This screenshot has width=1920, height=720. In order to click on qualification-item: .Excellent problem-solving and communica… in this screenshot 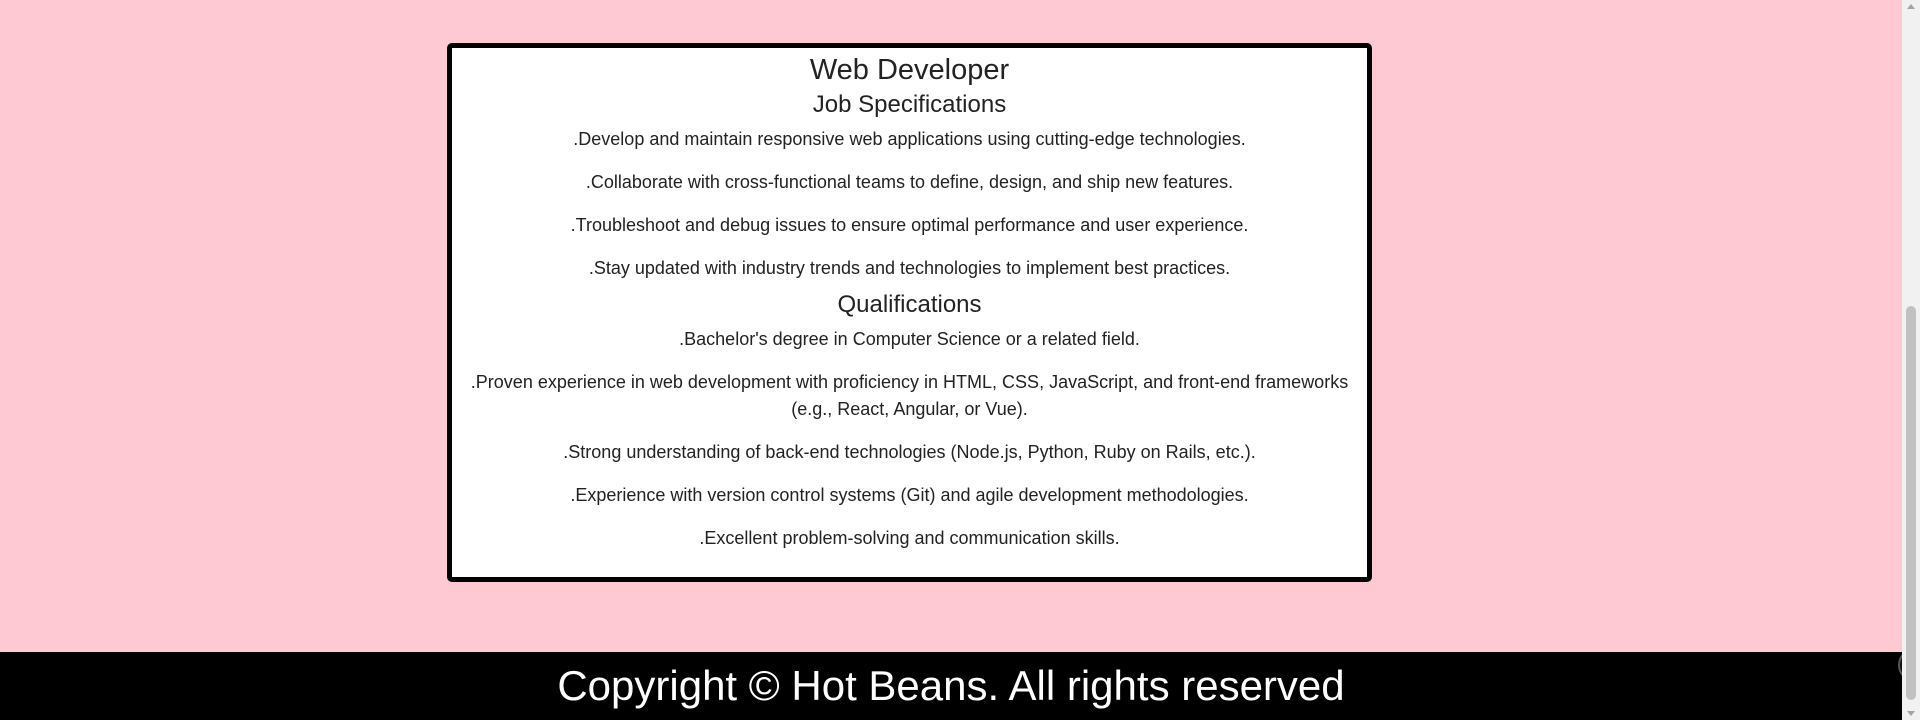, I will do `click(909, 538)`.